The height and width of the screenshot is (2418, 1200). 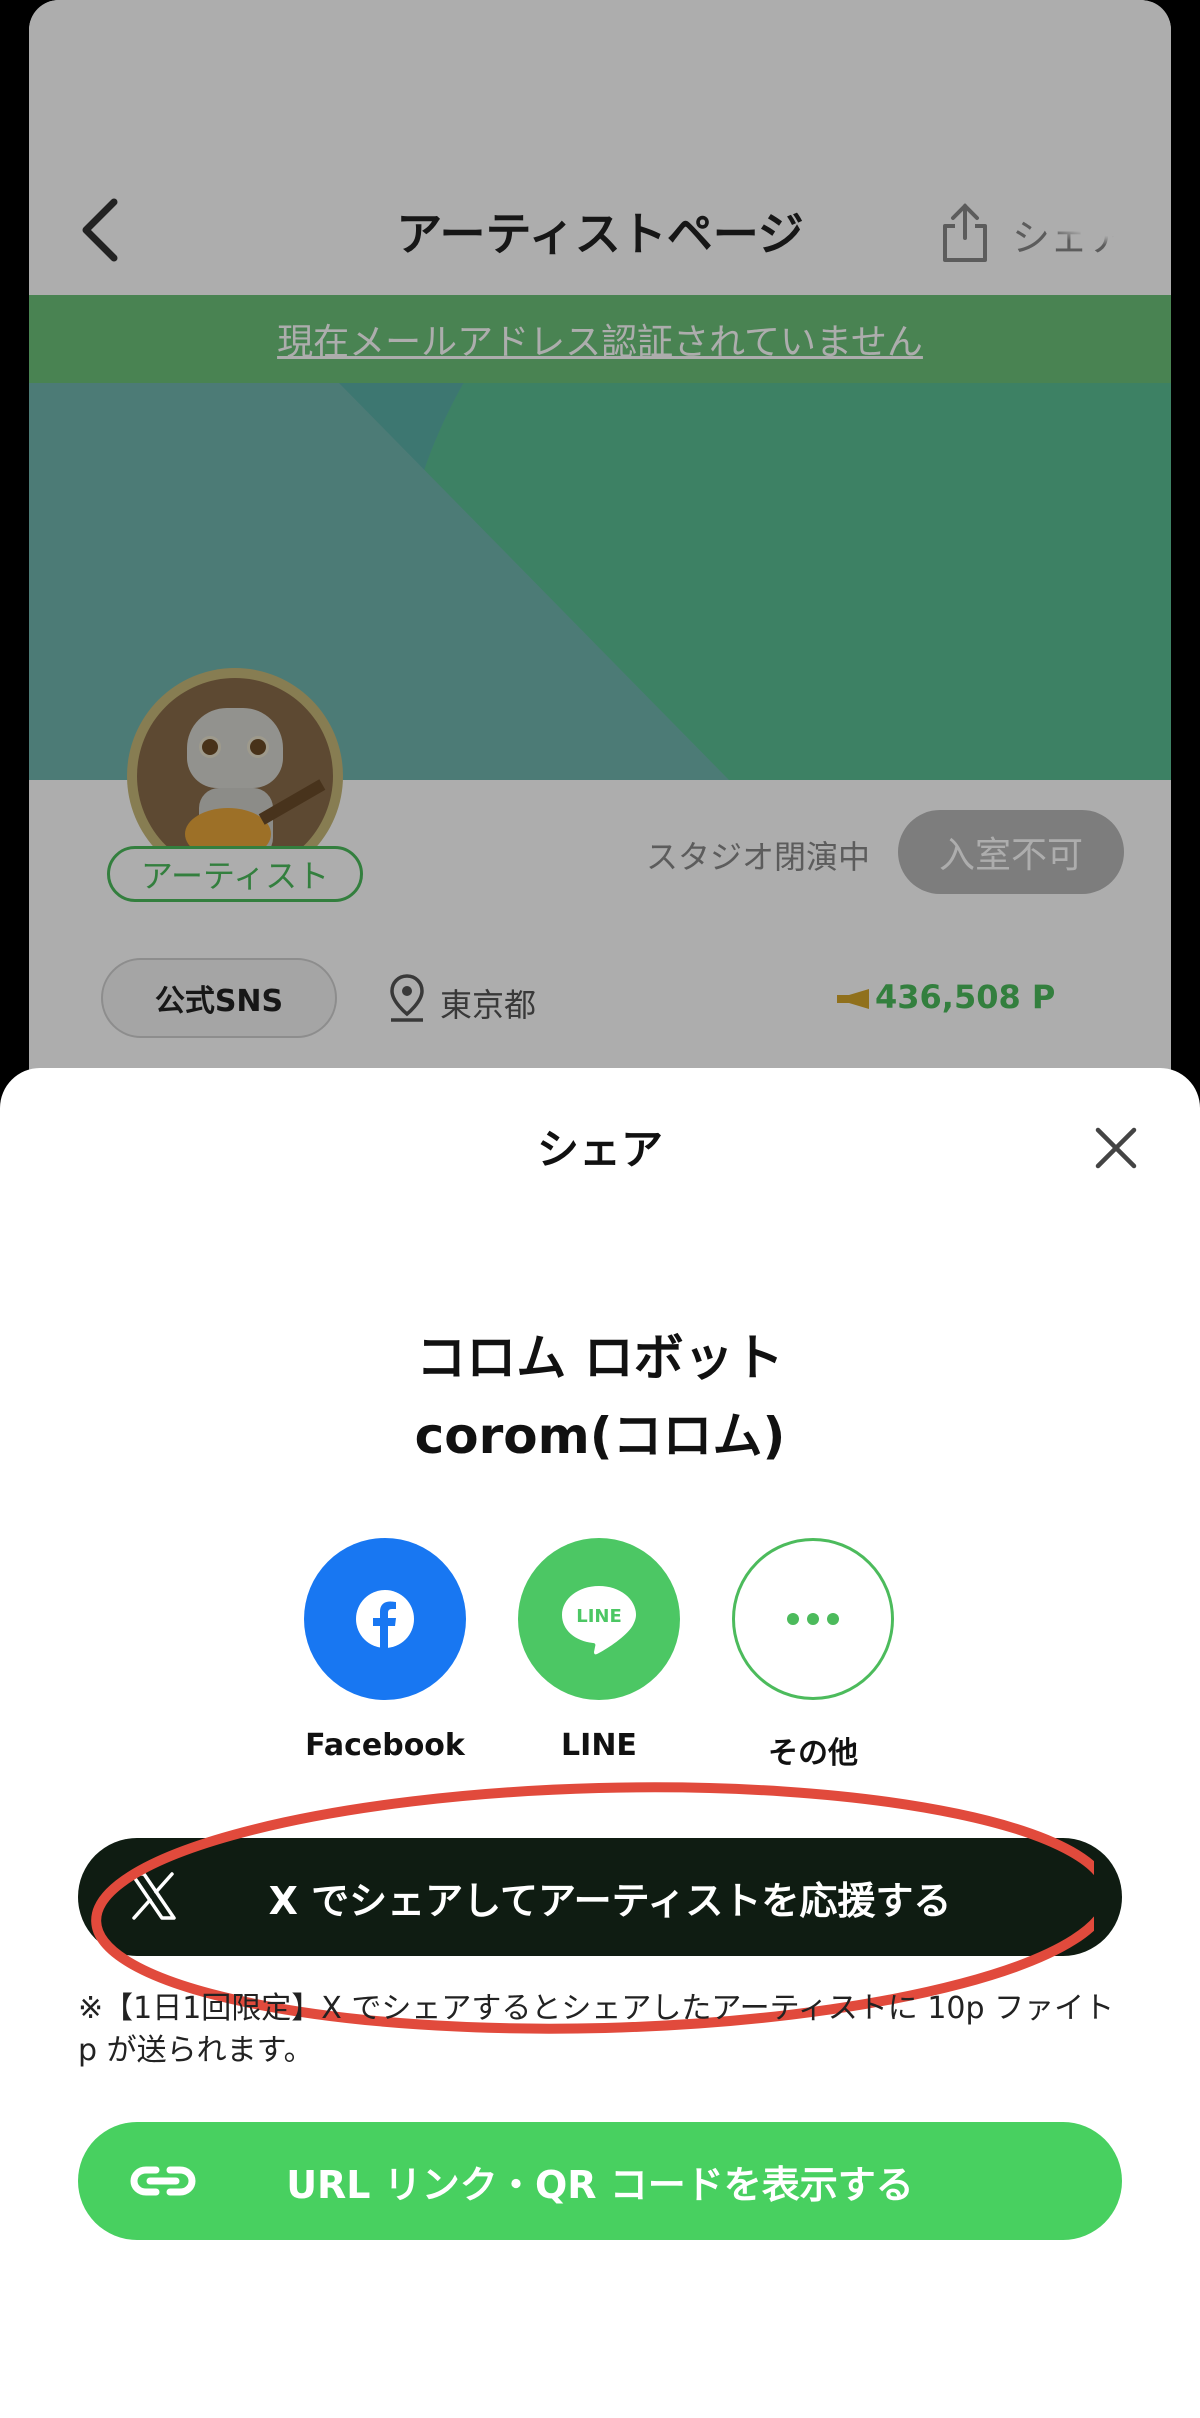 I want to click on facebook-button, so click(x=385, y=1619).